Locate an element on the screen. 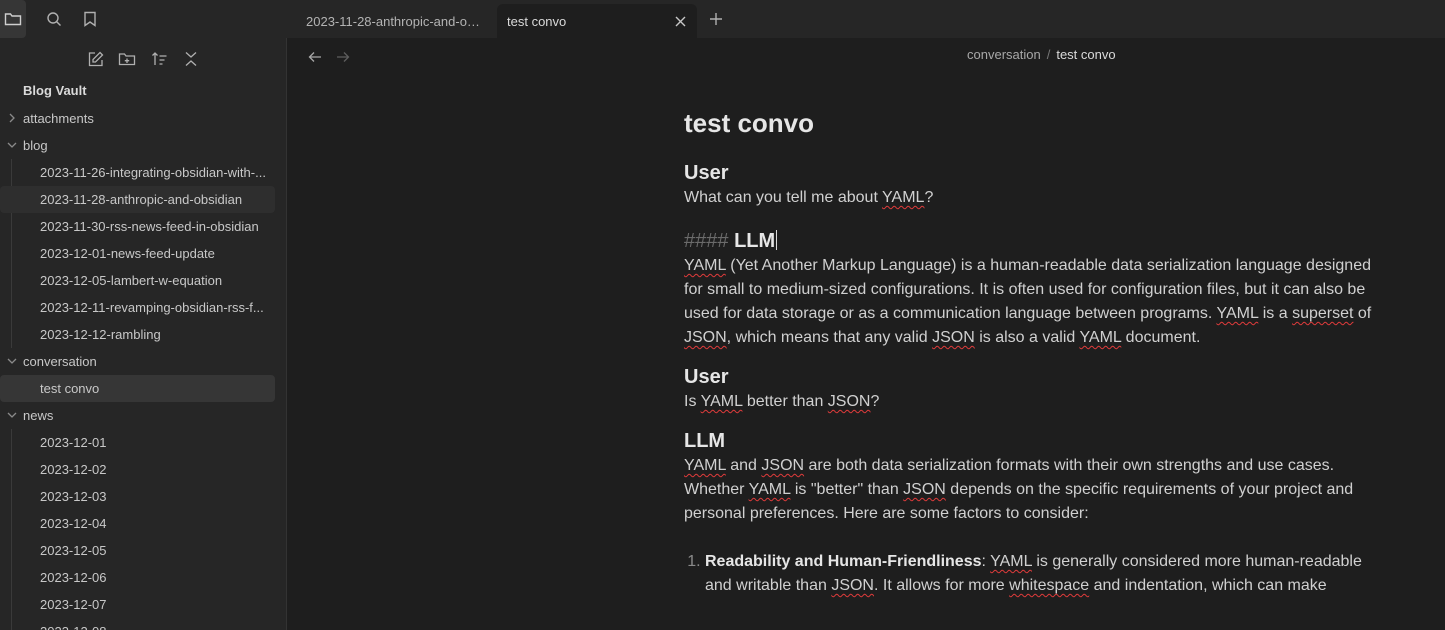  tab-anthropic-and-obsidian: 2023-11-28-anthropic-and-obsidian is located at coordinates (396, 21).